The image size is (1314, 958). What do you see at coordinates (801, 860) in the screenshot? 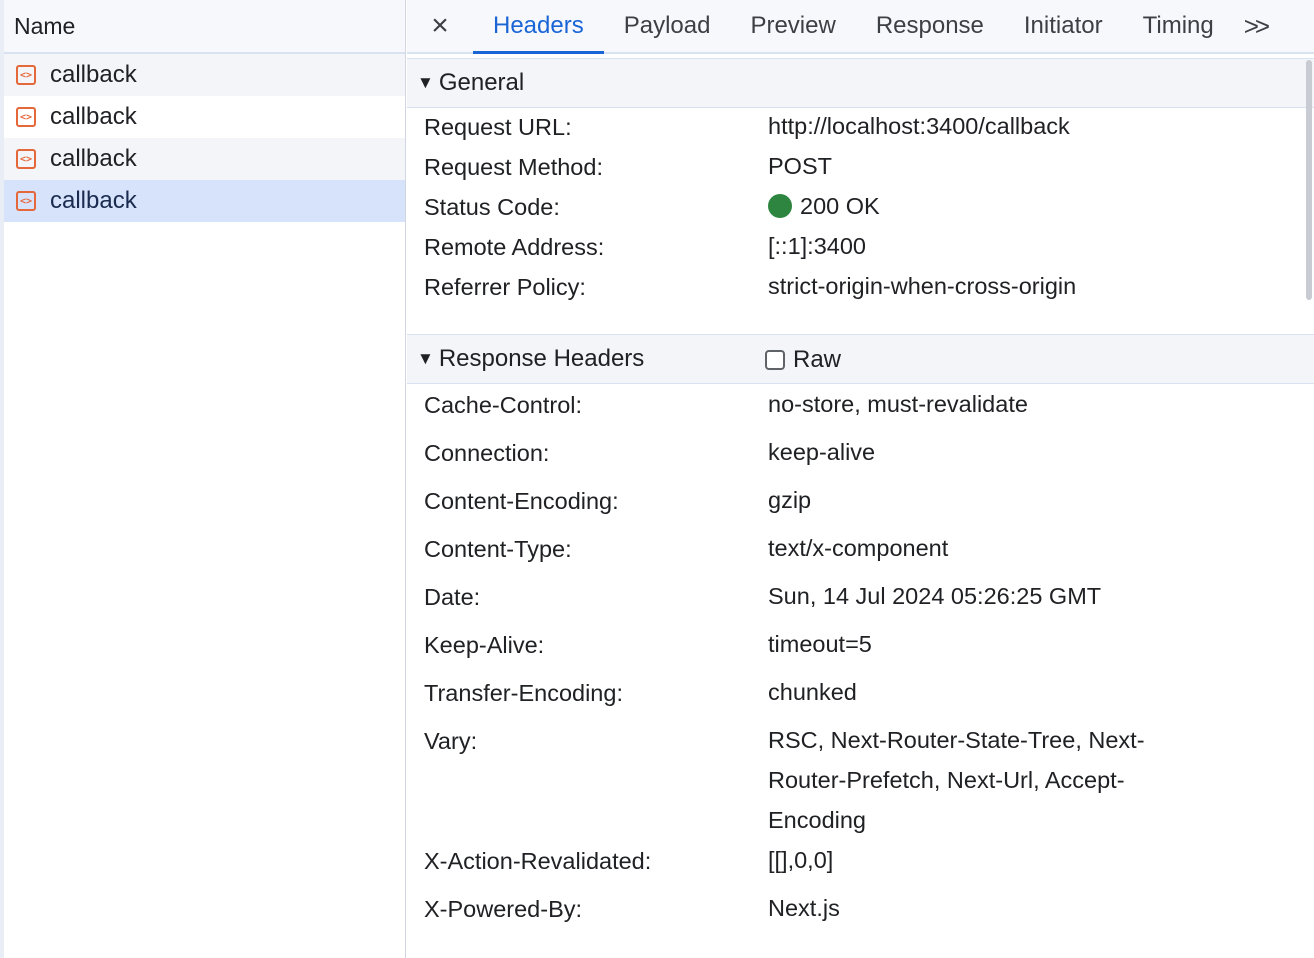
I see `header-value: [[],0,0]` at bounding box center [801, 860].